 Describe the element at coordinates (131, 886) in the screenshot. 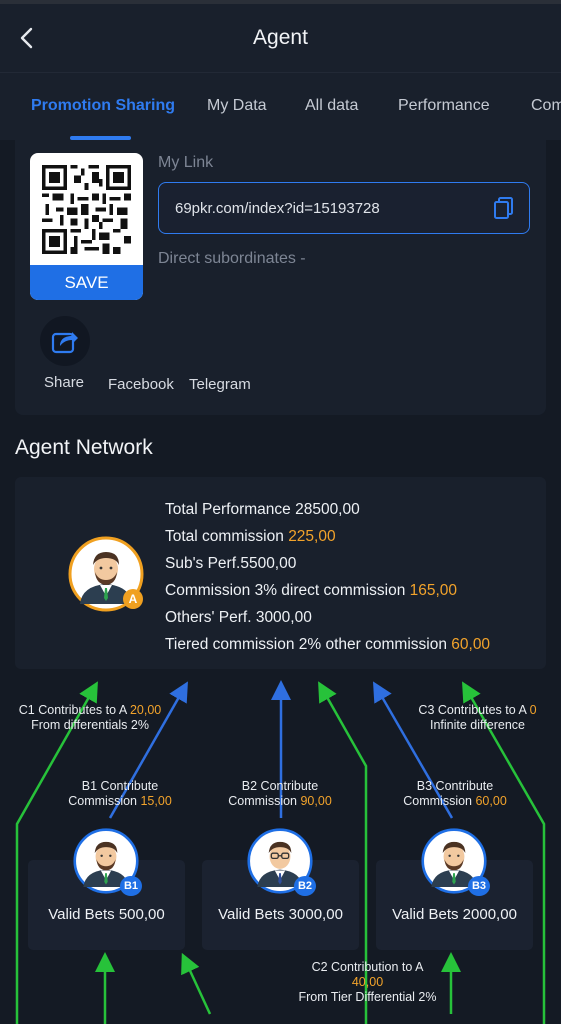

I see `b1-badge: B1` at that location.